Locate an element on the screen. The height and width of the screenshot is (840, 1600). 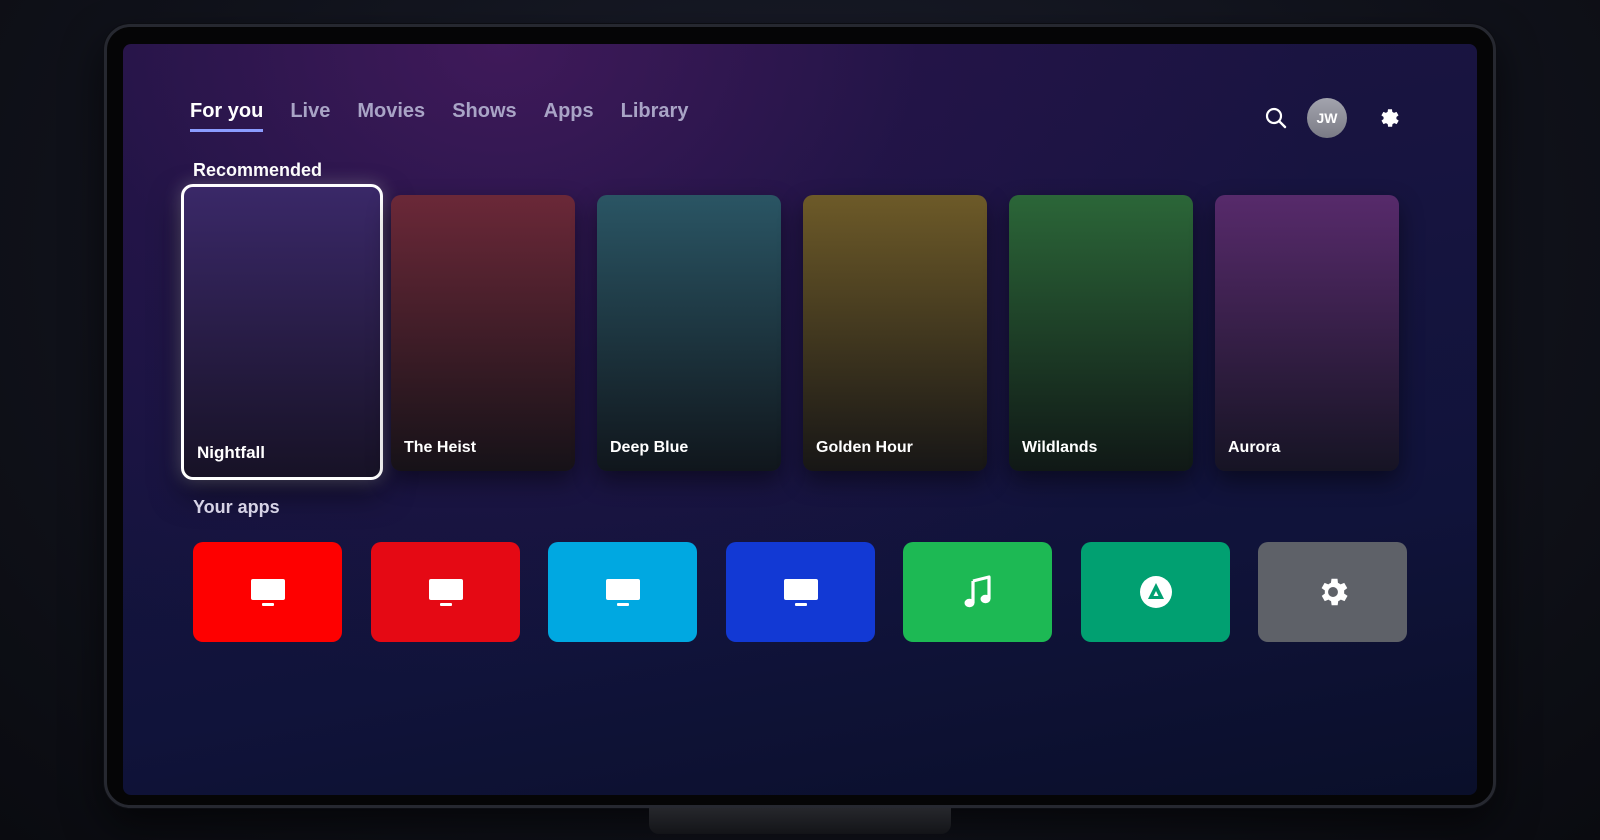
poster-title: Golden Hour is located at coordinates (864, 447).